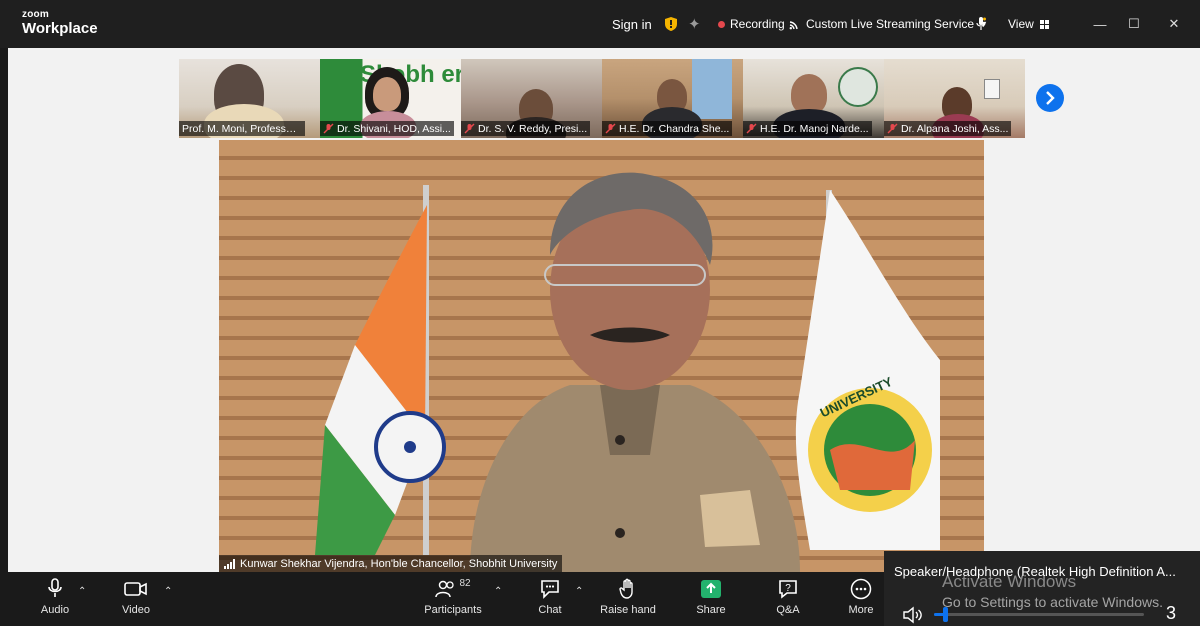 The width and height of the screenshot is (1200, 626). What do you see at coordinates (721, 24) in the screenshot?
I see `recording-dot-icon` at bounding box center [721, 24].